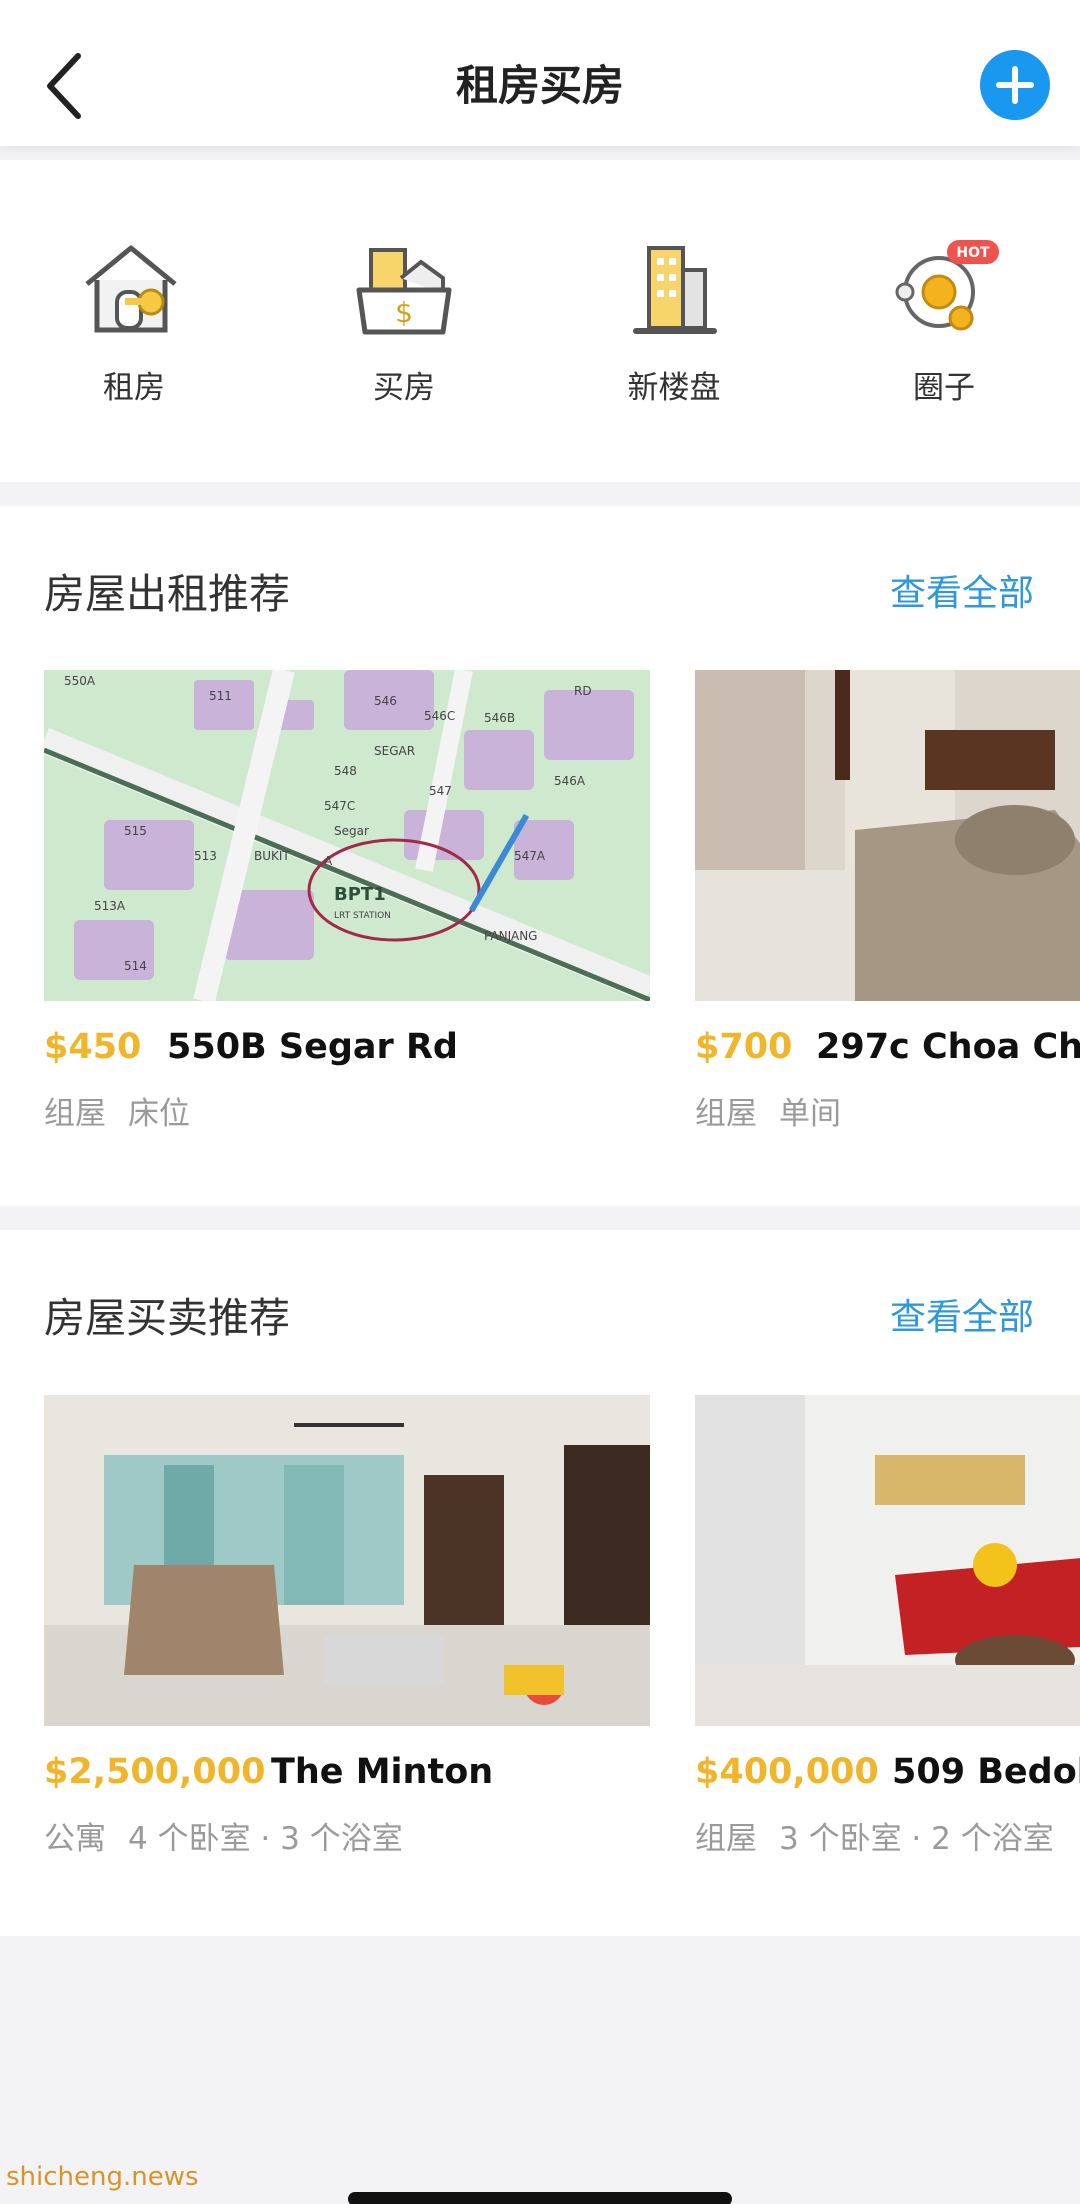  I want to click on hdb-living-room-photo, so click(887, 1560).